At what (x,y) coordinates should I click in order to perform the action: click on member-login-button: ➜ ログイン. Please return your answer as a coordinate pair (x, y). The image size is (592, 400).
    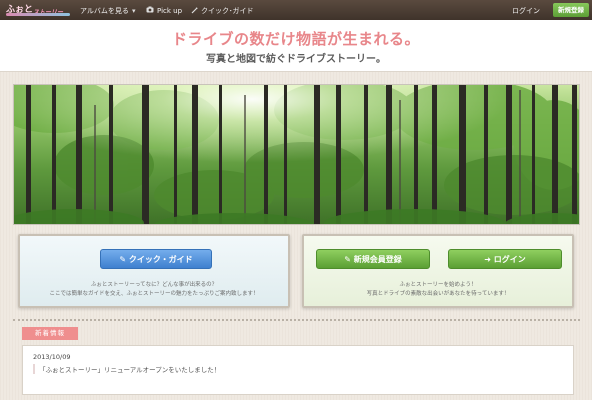
    Looking at the image, I should click on (505, 259).